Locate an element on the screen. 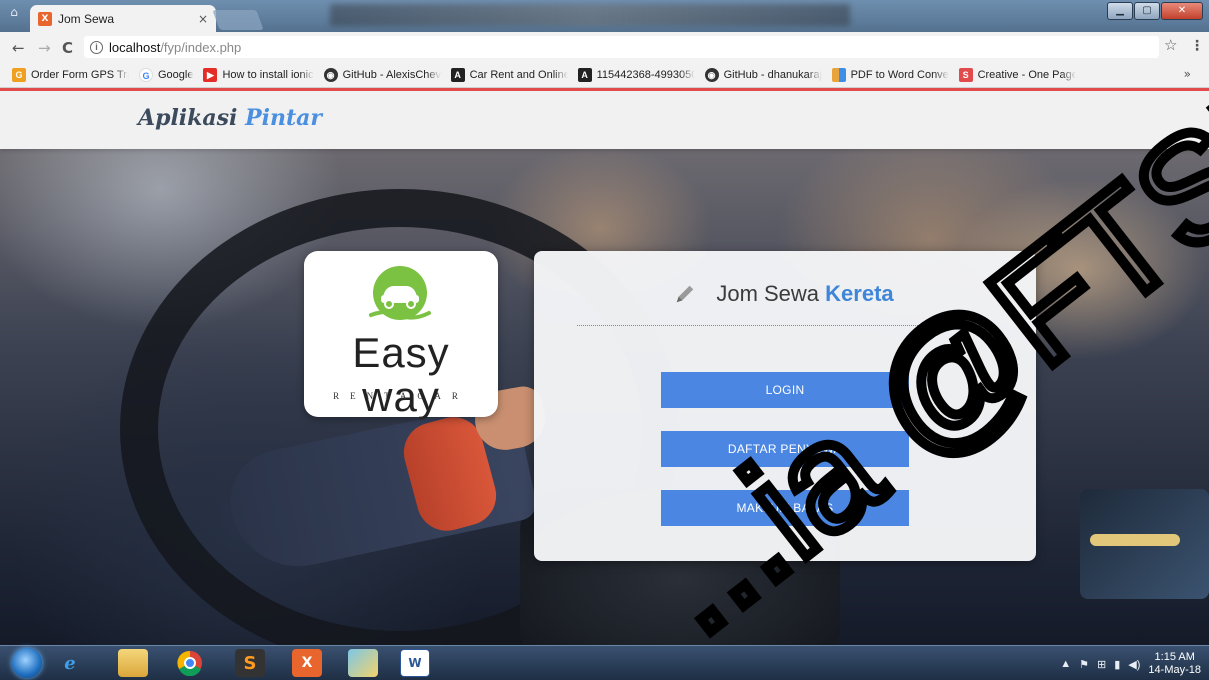 Image resolution: width=1209 pixels, height=680 pixels. browser-toolbar: ← → C i localhost/fyp/index.php is located at coordinates (604, 47).